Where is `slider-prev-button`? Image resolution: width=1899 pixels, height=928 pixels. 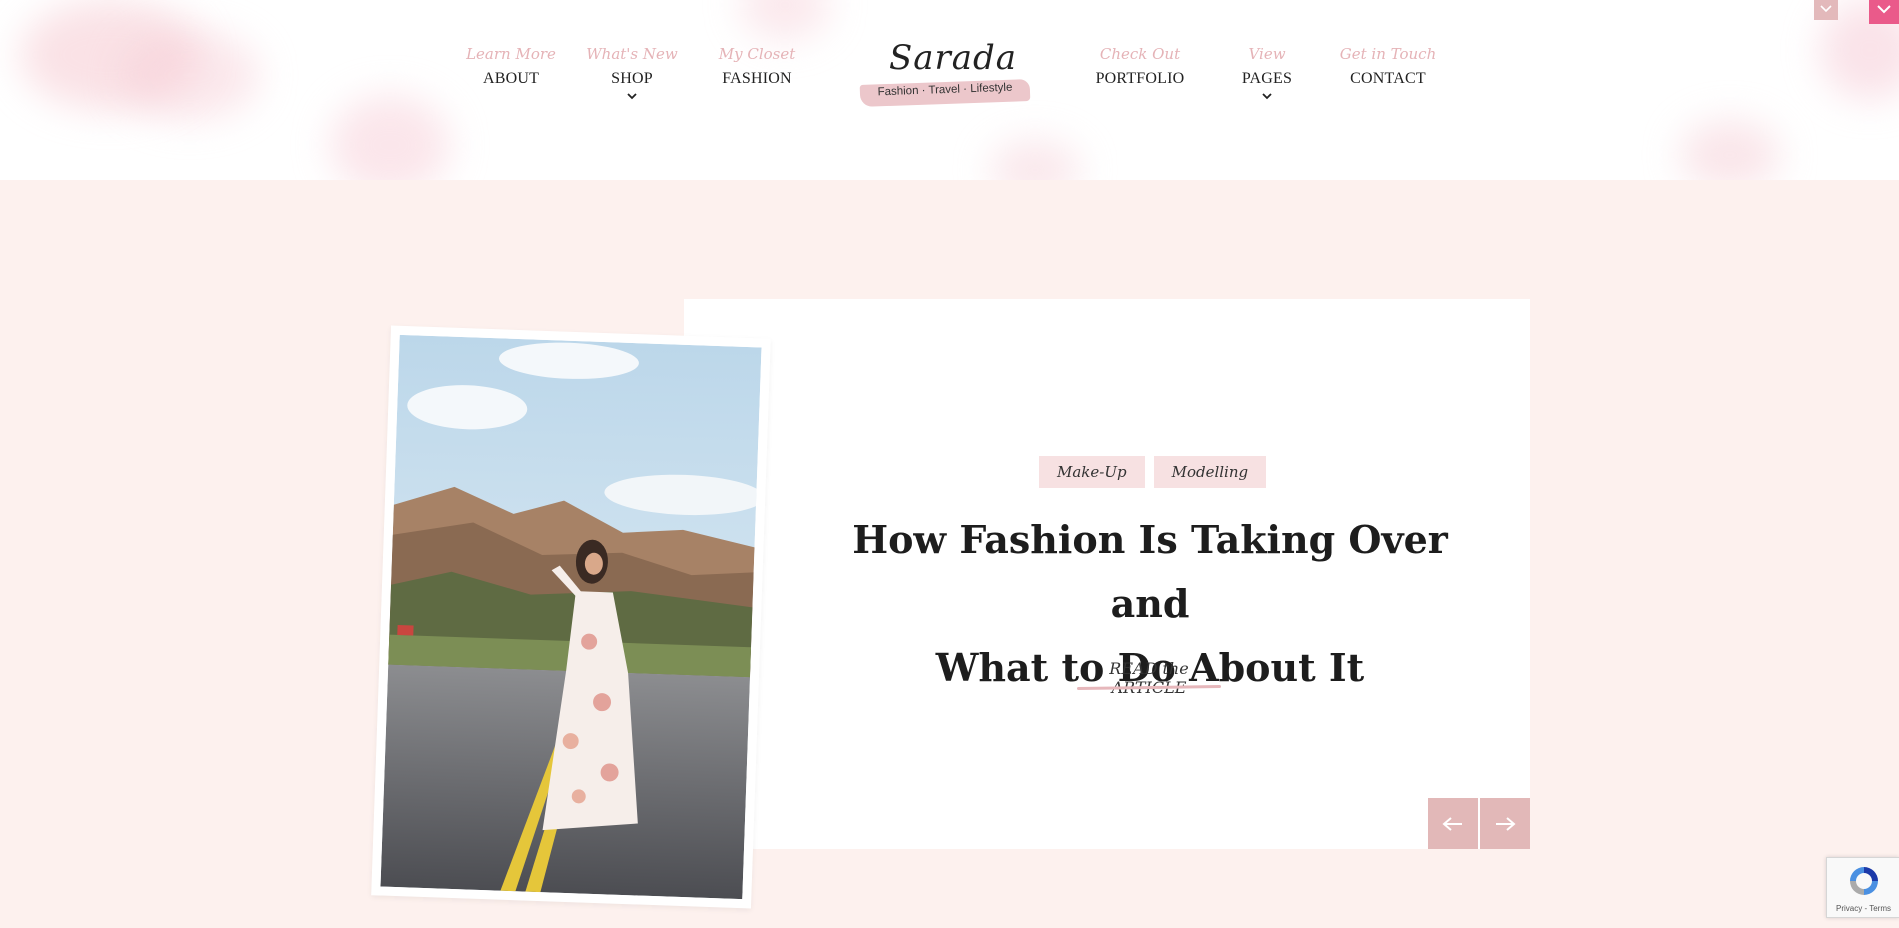
slider-prev-button is located at coordinates (1453, 823).